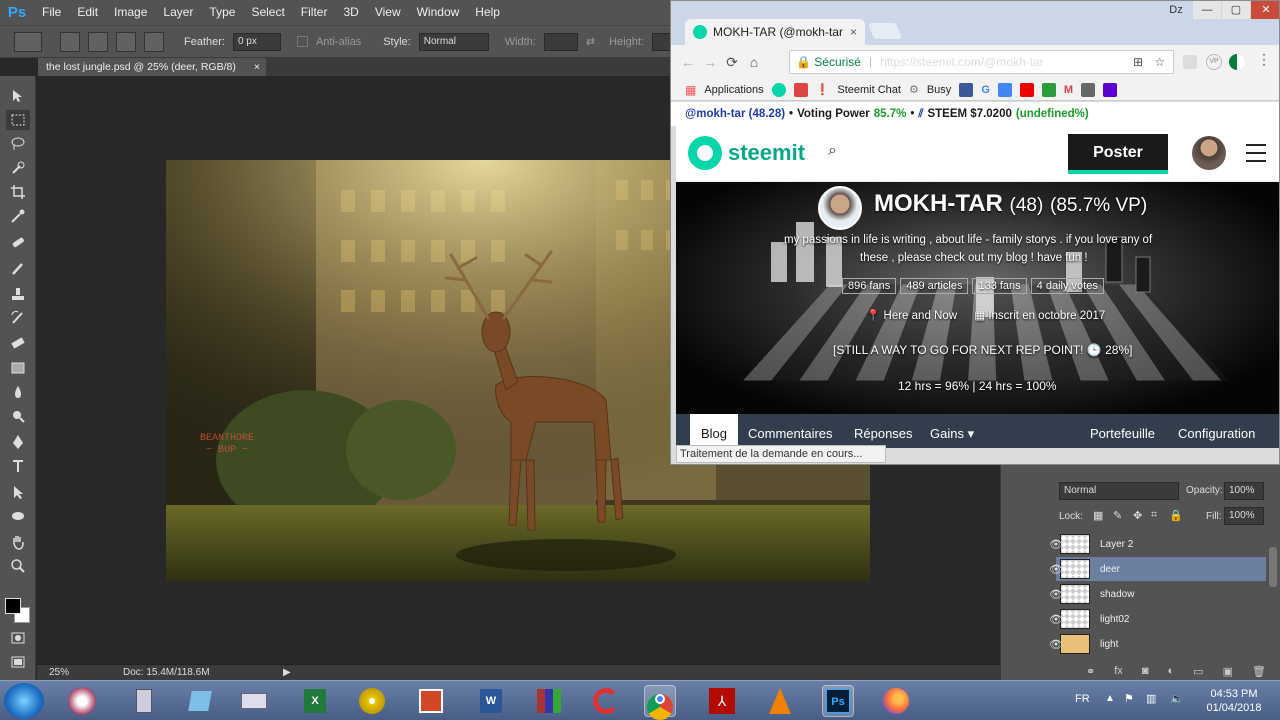  I want to click on network-icon: ▥, so click(1151, 698).